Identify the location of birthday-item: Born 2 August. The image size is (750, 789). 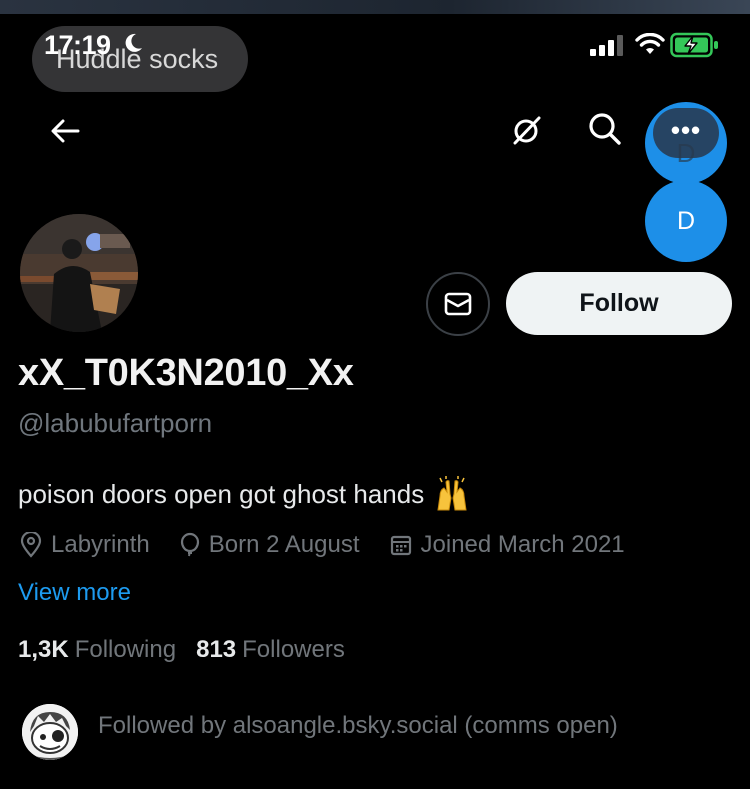
(270, 545).